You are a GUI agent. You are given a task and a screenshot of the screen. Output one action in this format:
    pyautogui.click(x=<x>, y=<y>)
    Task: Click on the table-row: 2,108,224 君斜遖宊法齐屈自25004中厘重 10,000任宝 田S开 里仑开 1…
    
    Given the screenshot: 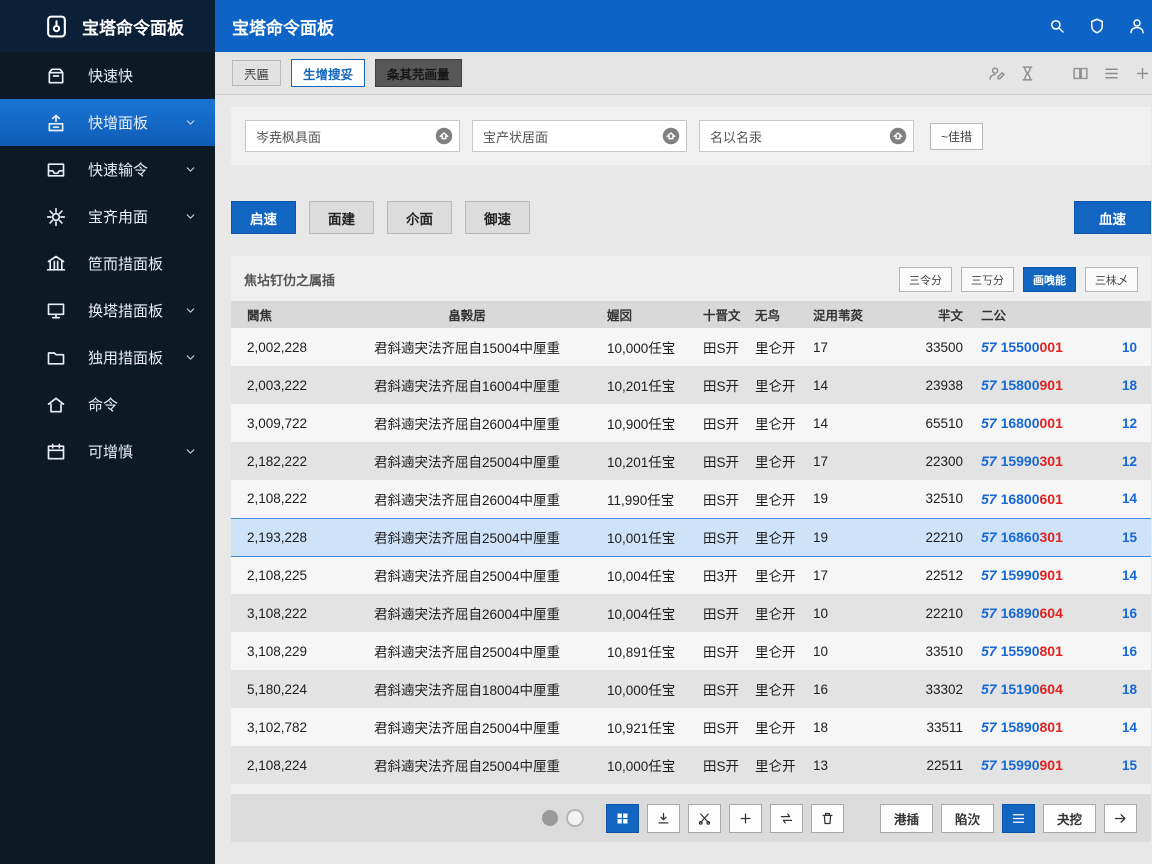 What is the action you would take?
    pyautogui.click(x=691, y=765)
    